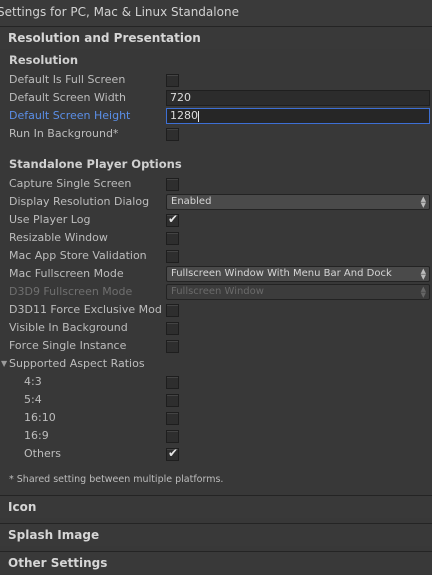 The height and width of the screenshot is (575, 432). What do you see at coordinates (4, 363) in the screenshot?
I see `foldout-triangle-icon: ▼` at bounding box center [4, 363].